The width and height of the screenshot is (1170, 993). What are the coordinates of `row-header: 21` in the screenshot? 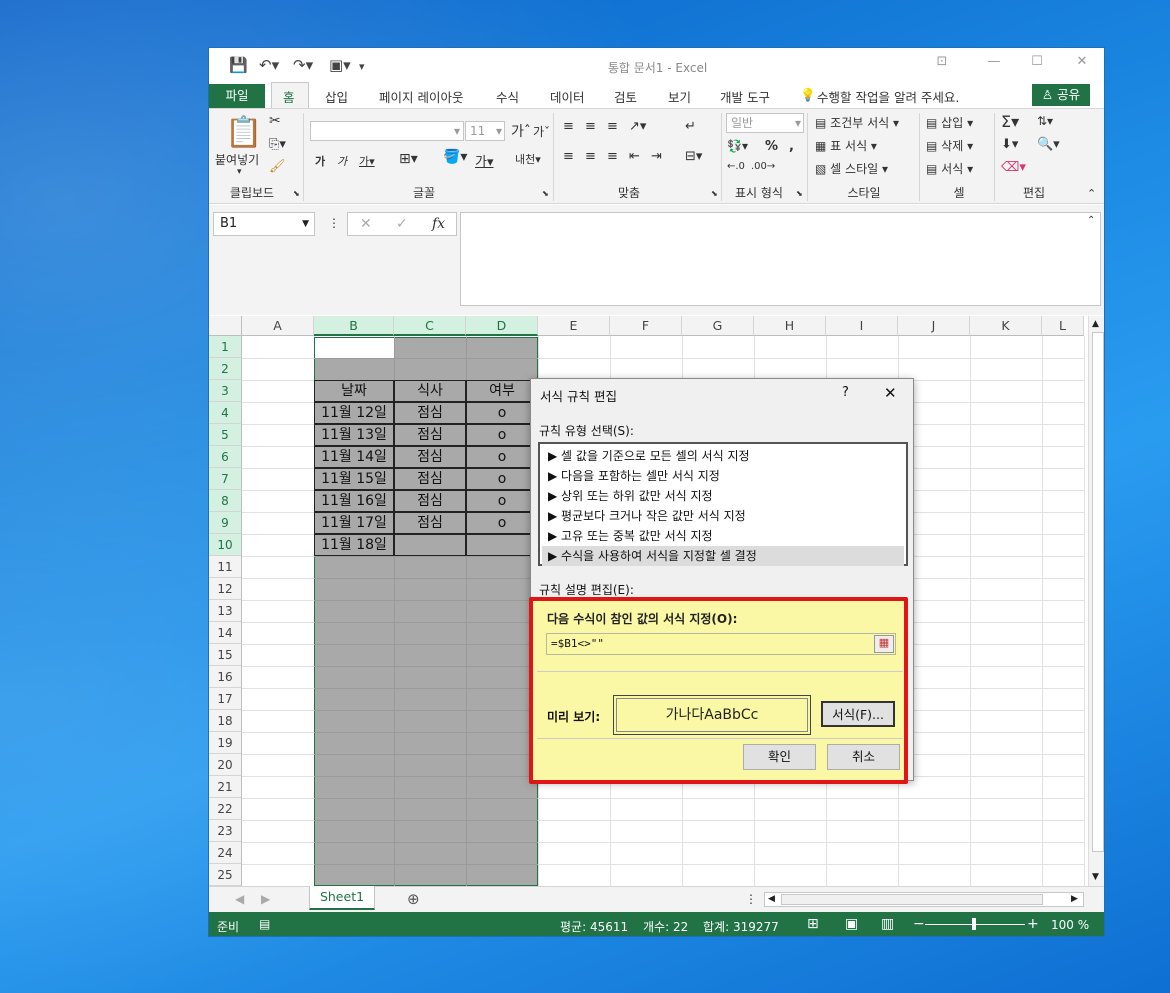 It's located at (225, 787).